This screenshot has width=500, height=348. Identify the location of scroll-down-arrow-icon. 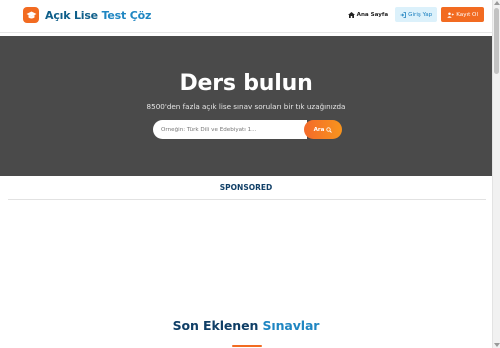
(497, 345).